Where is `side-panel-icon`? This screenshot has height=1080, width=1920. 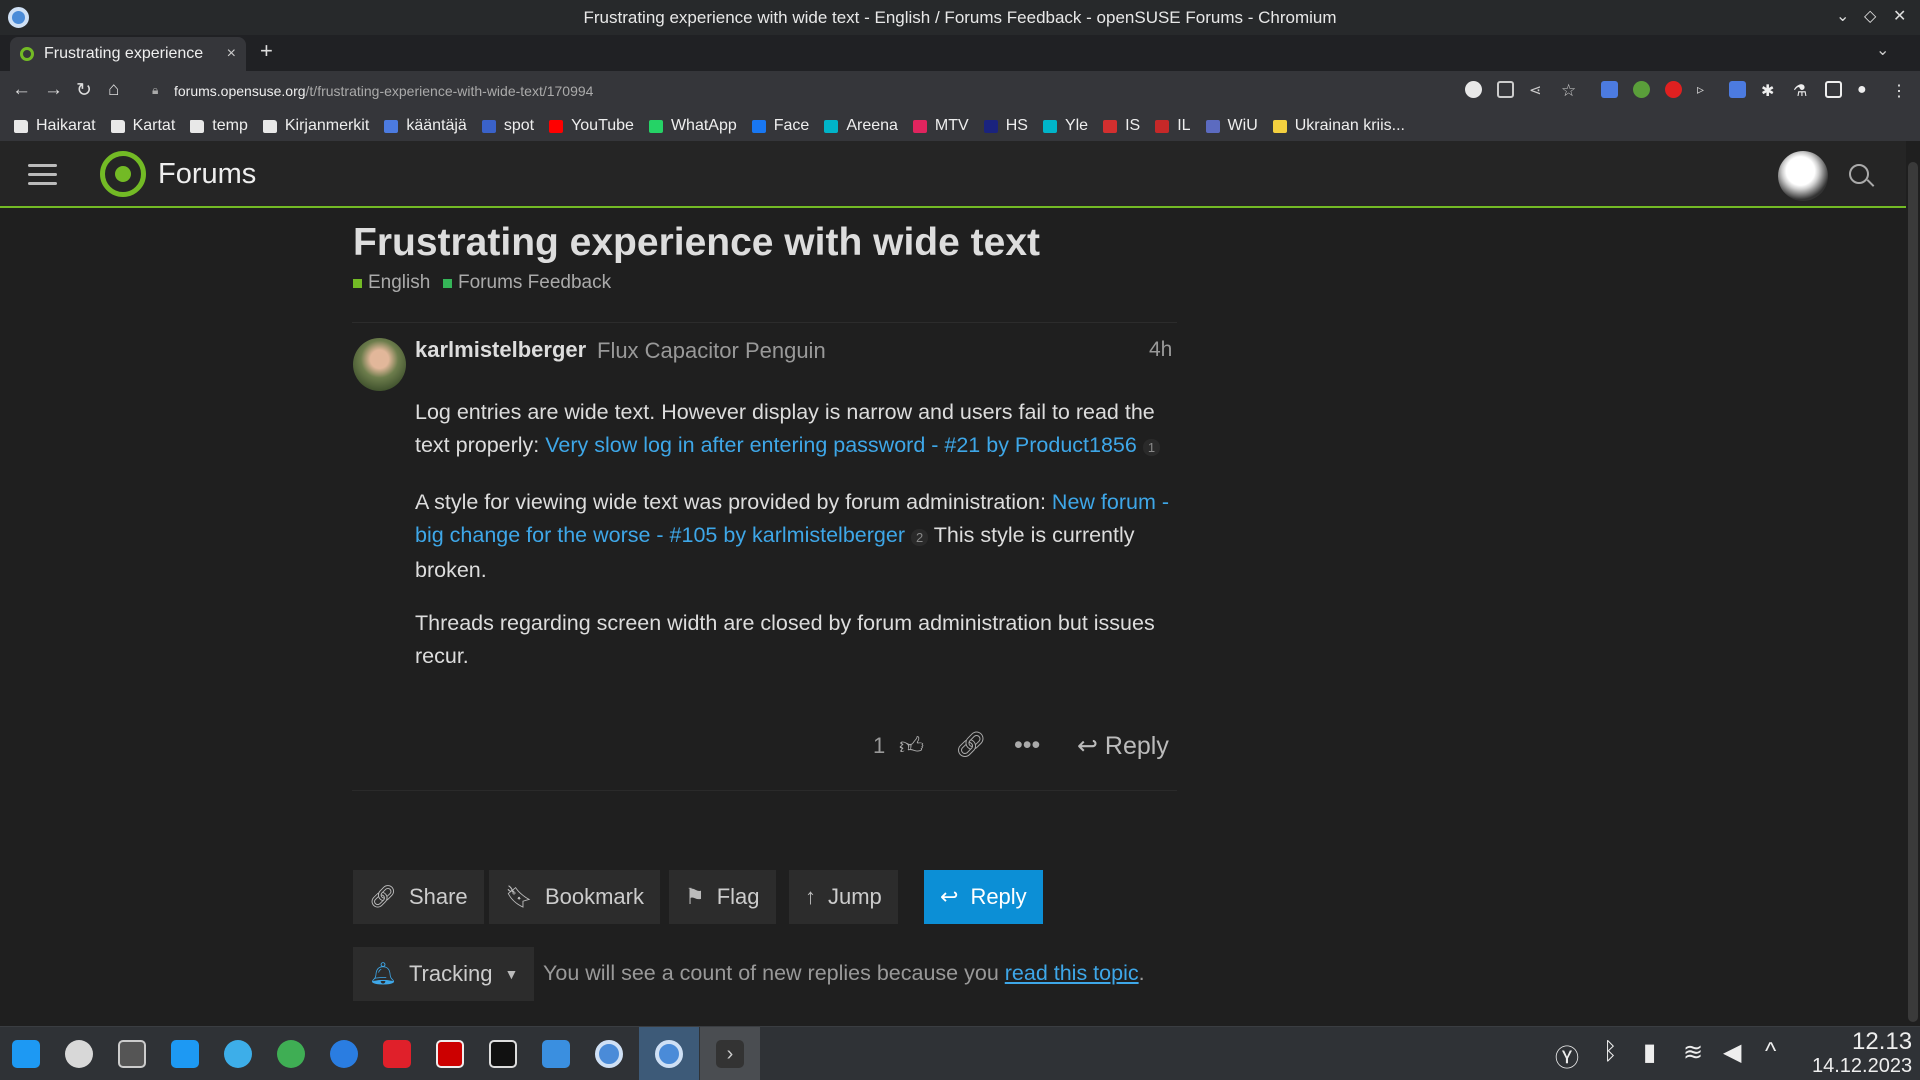 side-panel-icon is located at coordinates (1833, 89).